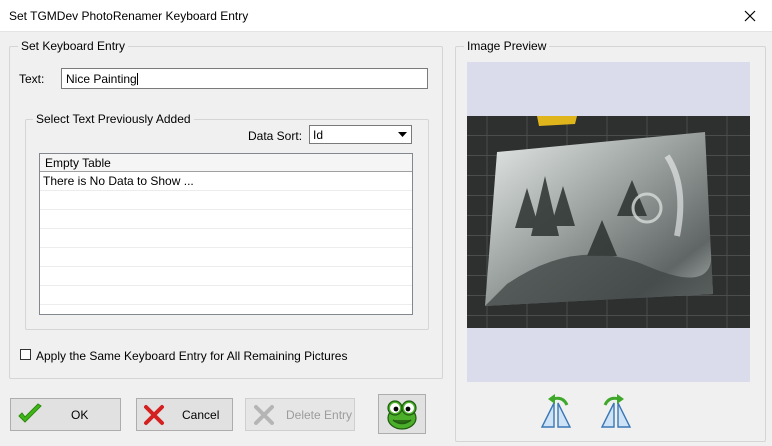  What do you see at coordinates (264, 415) in the screenshot?
I see `delete-x-icon` at bounding box center [264, 415].